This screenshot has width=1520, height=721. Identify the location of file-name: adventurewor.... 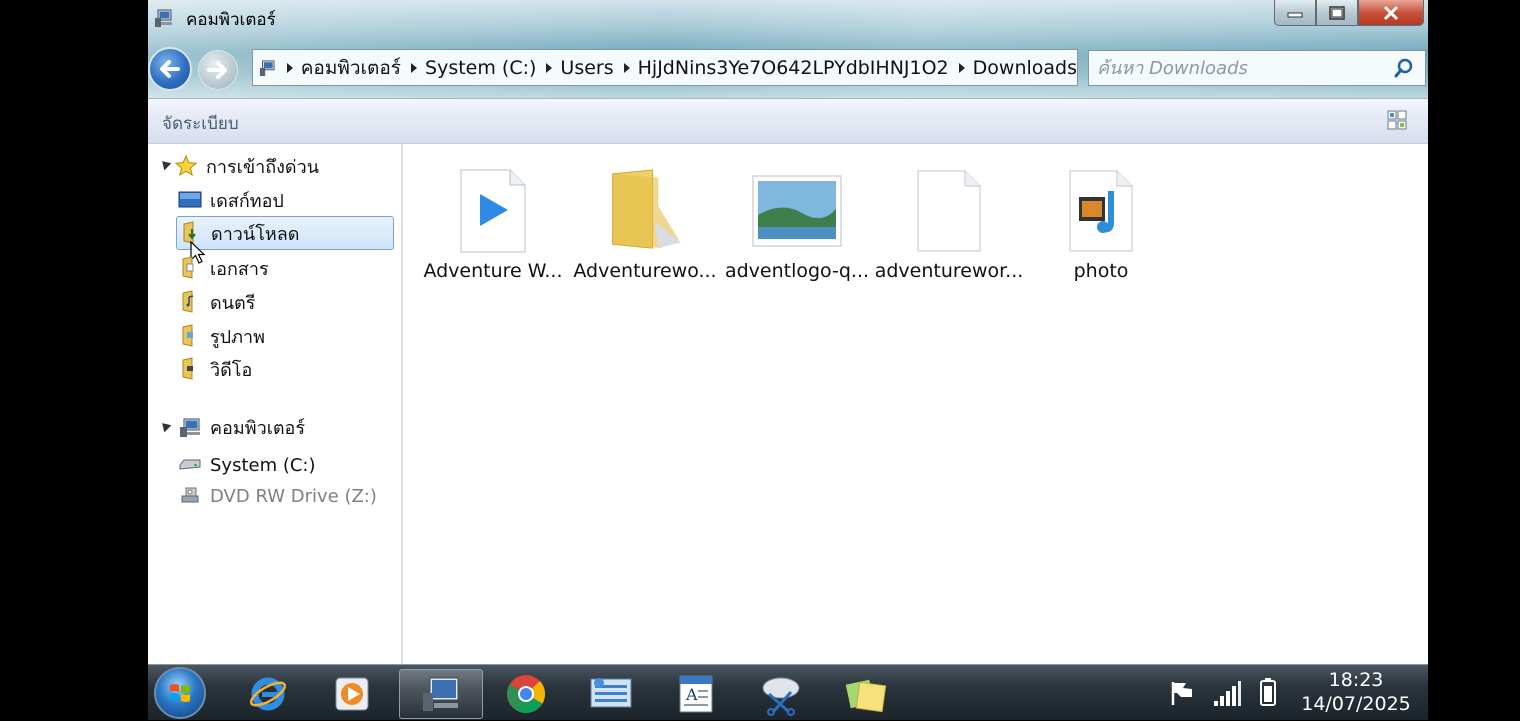
(949, 271).